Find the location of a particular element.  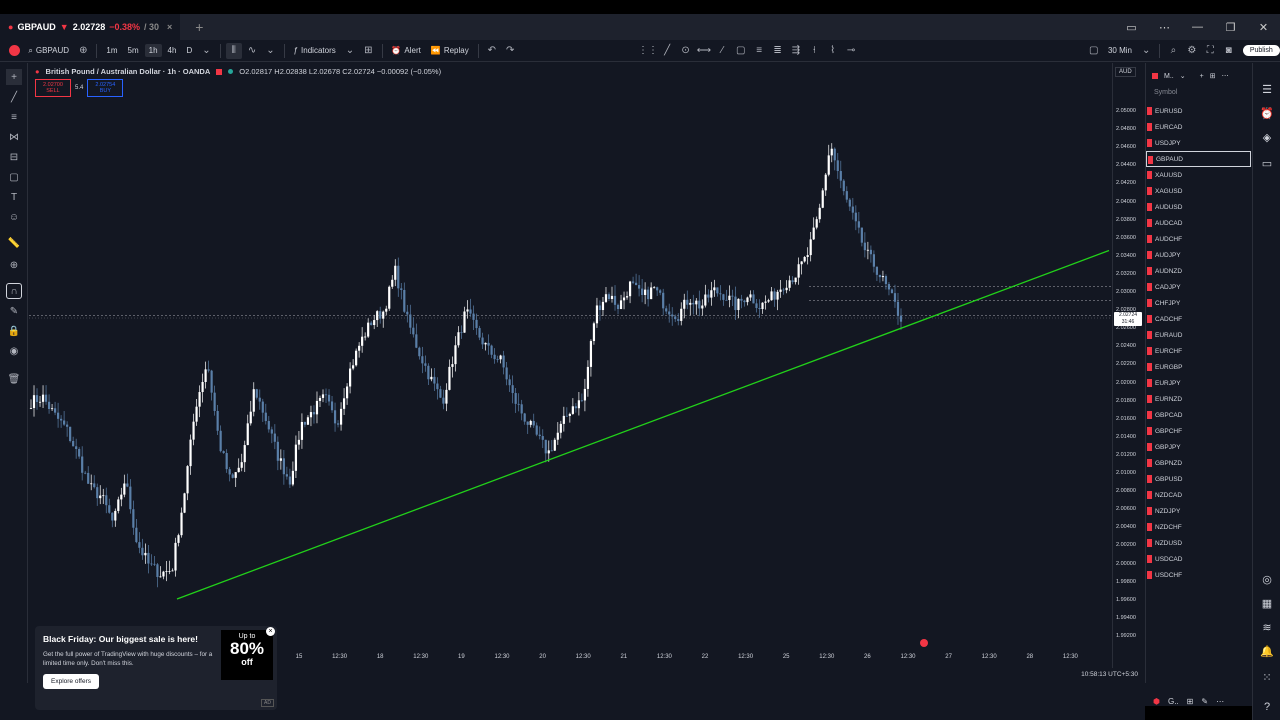

watchlist-item: NZDJPY is located at coordinates (1198, 511).